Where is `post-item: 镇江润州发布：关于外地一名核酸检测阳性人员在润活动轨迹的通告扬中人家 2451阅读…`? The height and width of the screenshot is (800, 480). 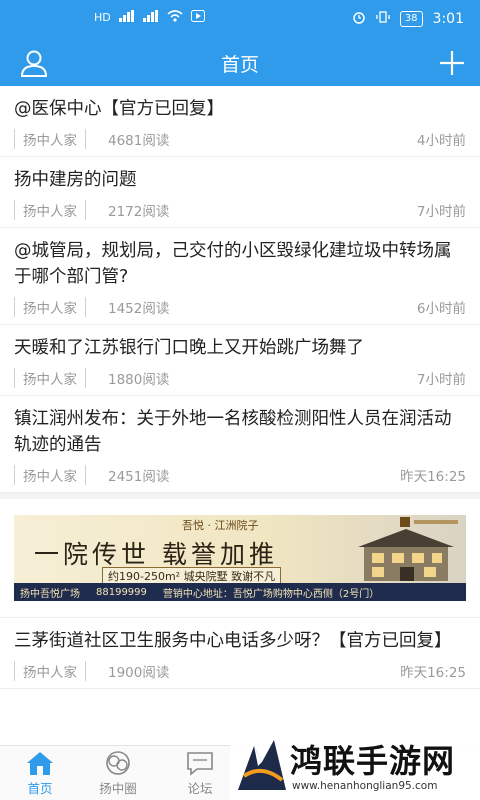 post-item: 镇江润州发布：关于外地一名核酸检测阳性人员在润活动轨迹的通告扬中人家 2451阅读… is located at coordinates (240, 444).